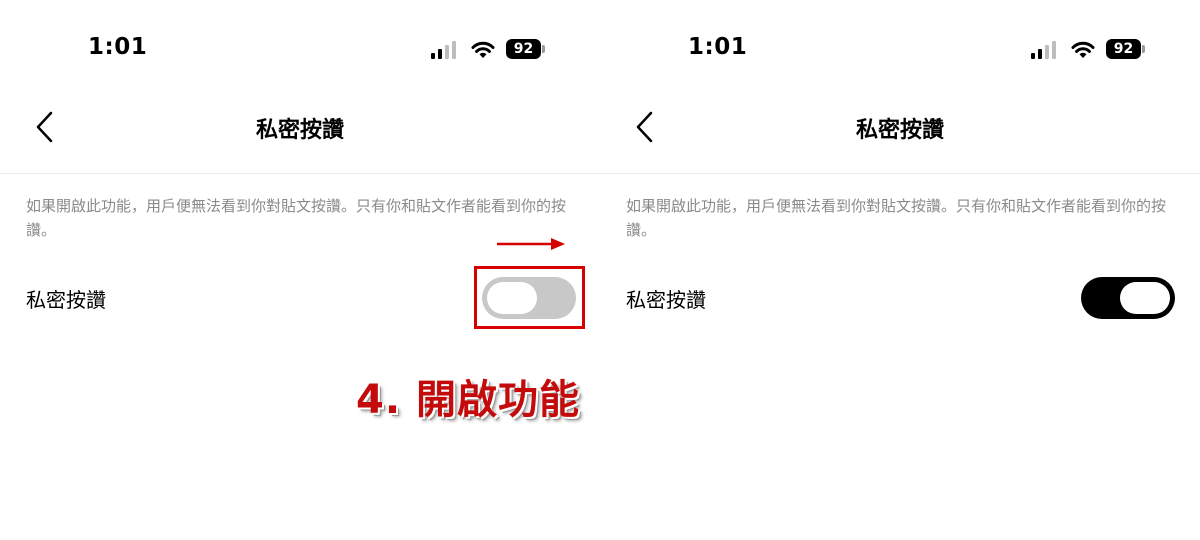 This screenshot has width=1200, height=540. I want to click on highlight-box, so click(529, 297).